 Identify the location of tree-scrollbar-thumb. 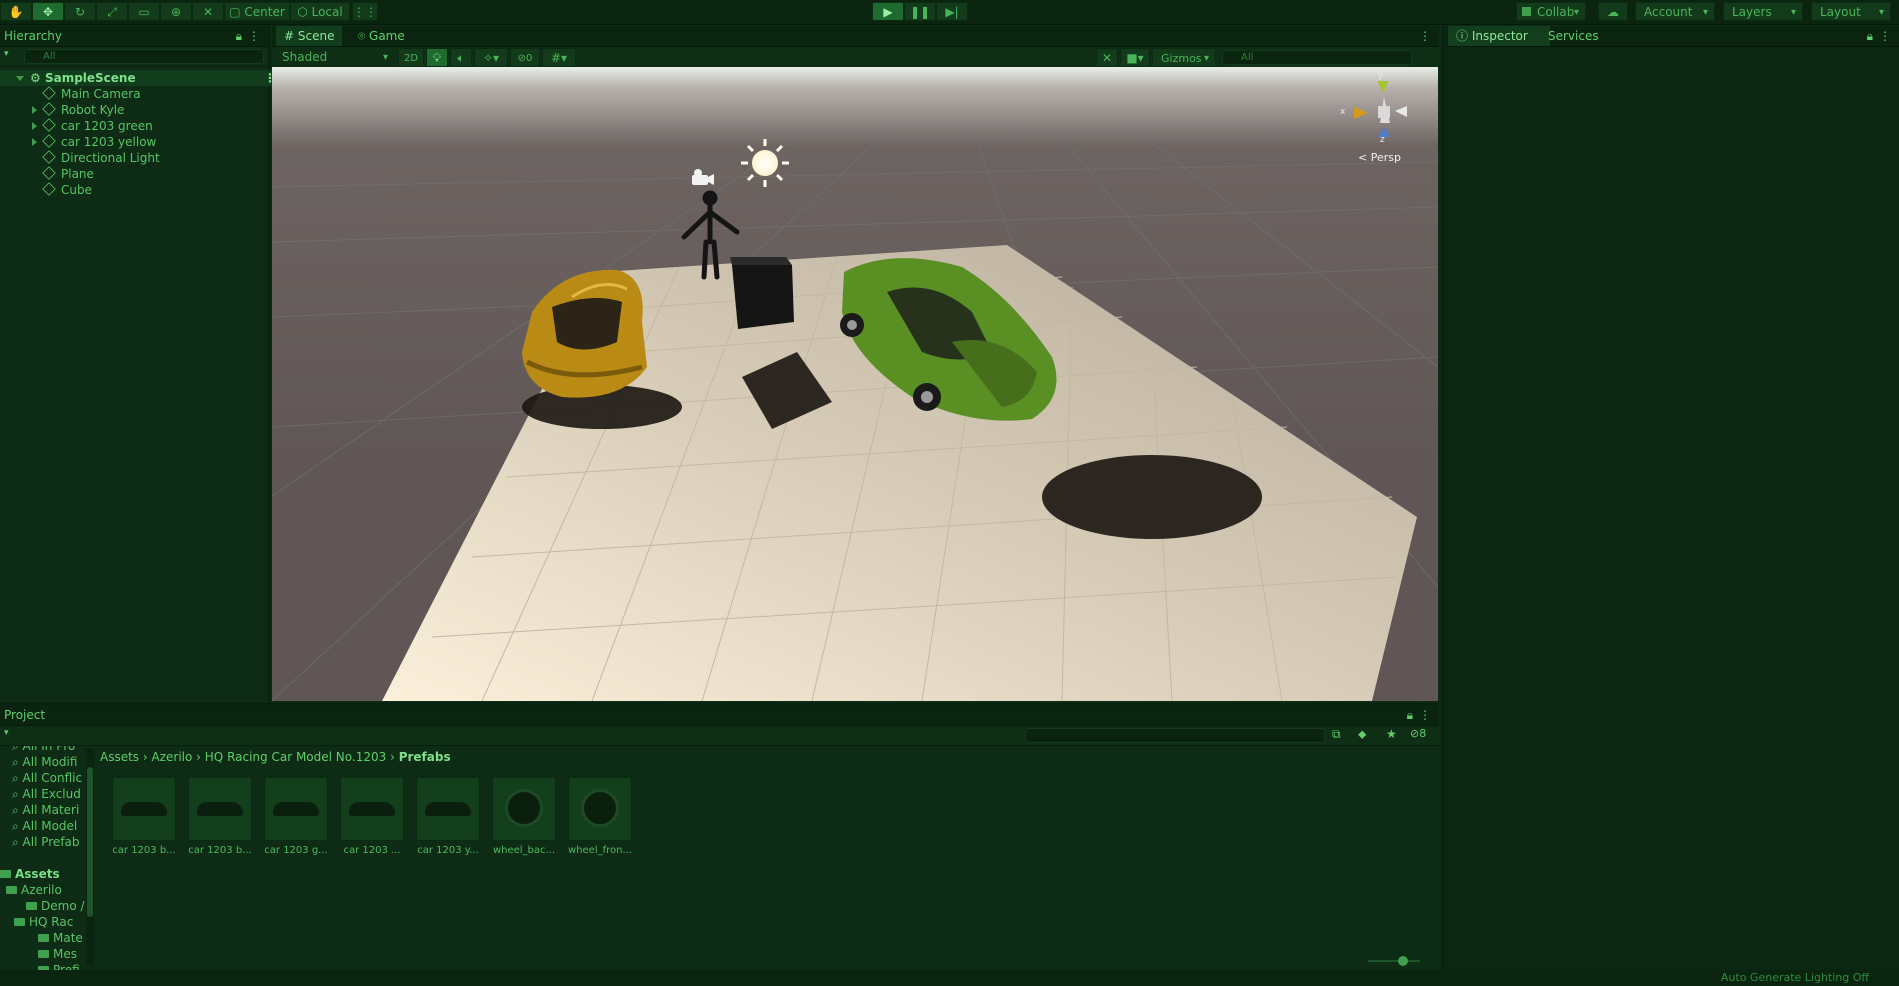
(90, 842).